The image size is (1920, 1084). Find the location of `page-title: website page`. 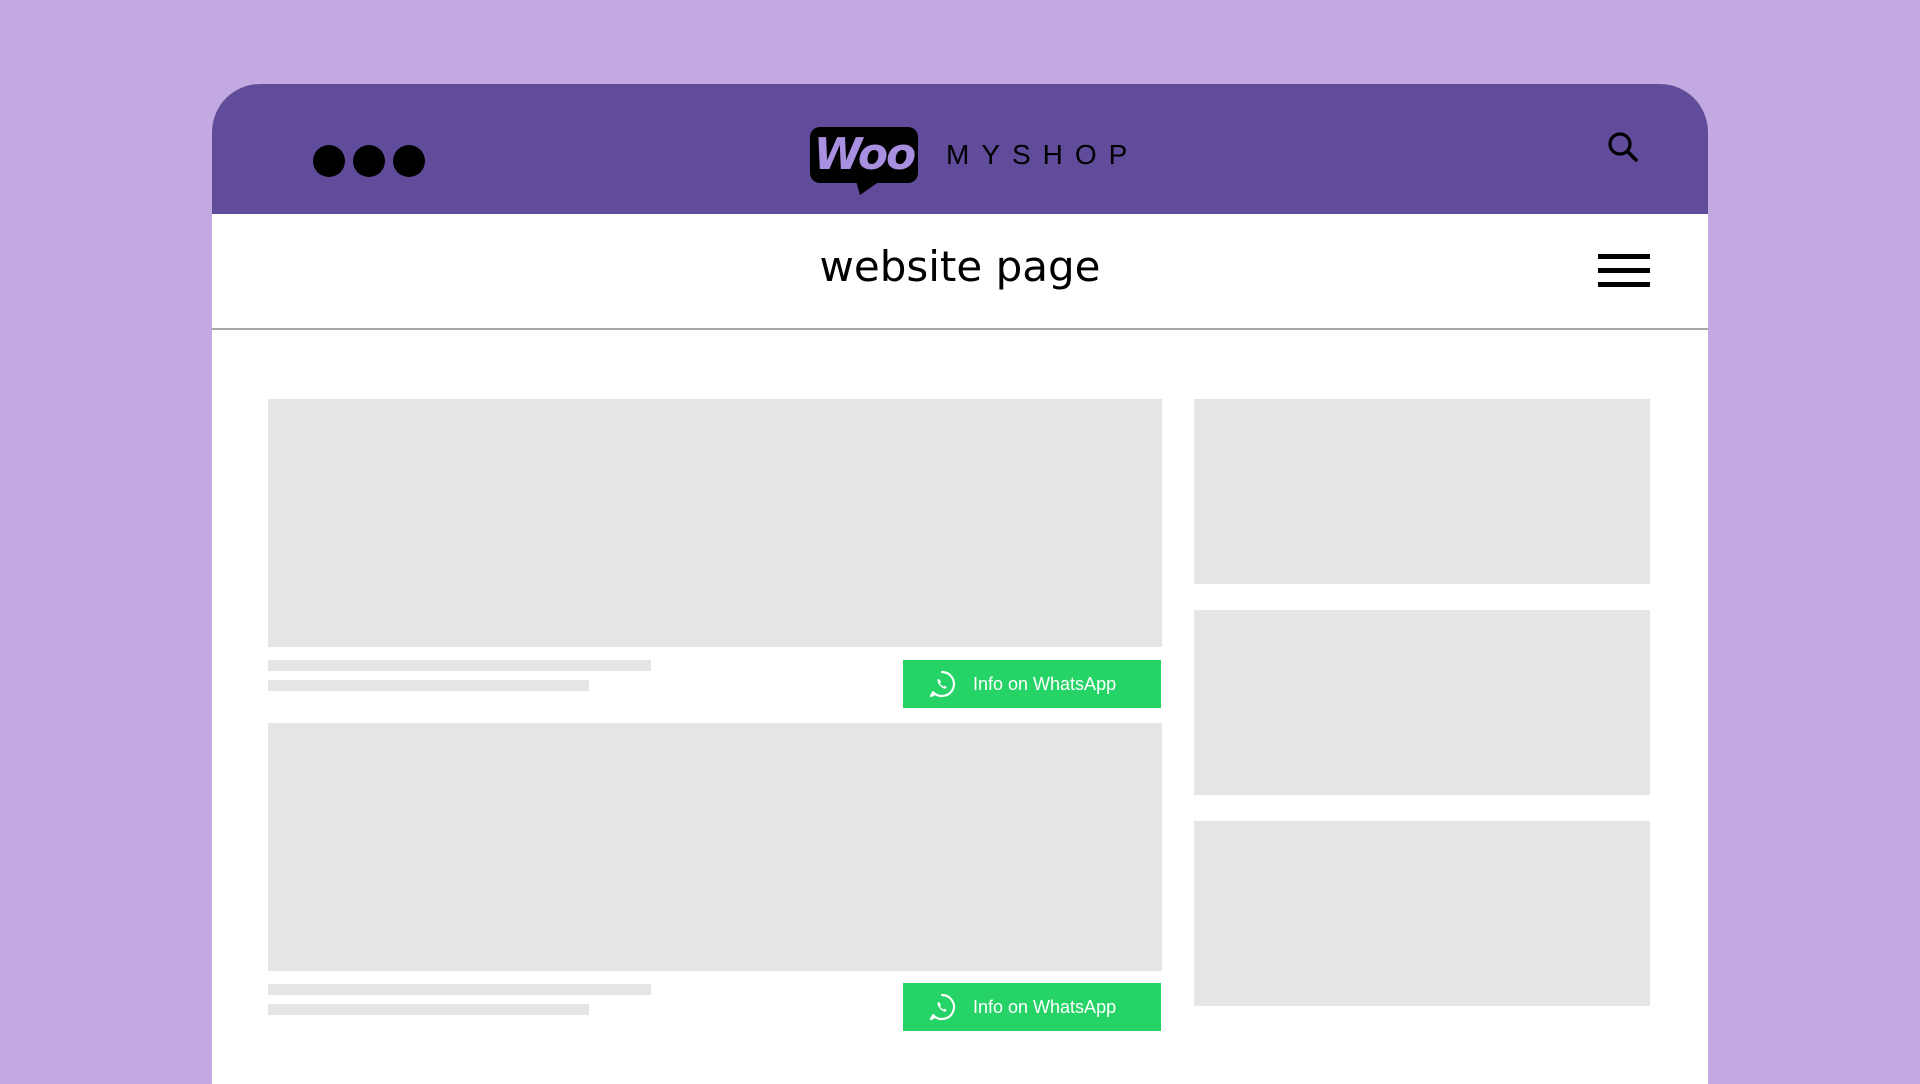

page-title: website page is located at coordinates (960, 266).